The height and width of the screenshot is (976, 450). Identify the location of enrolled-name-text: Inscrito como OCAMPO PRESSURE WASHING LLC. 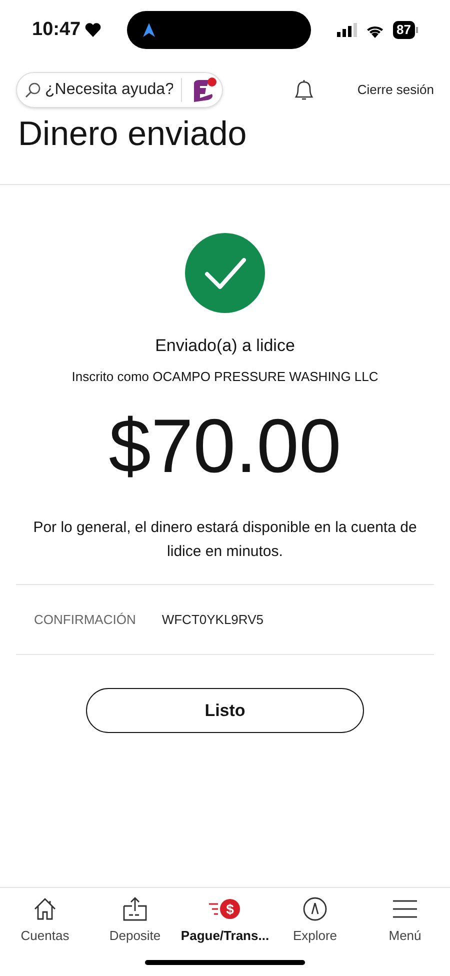
(225, 377).